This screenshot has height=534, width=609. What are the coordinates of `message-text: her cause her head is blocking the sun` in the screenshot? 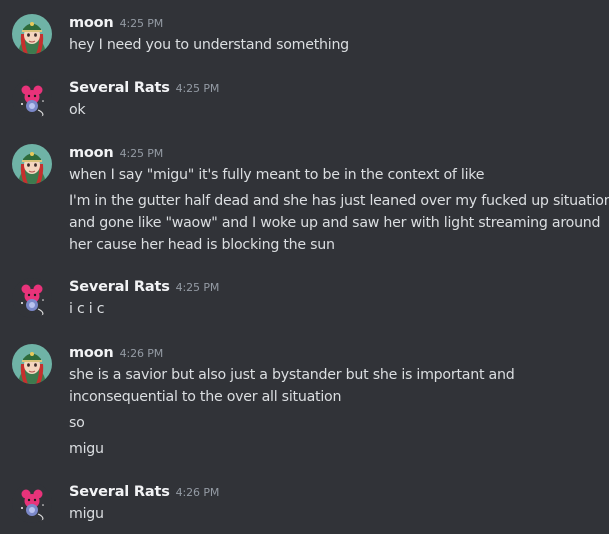 It's located at (202, 245).